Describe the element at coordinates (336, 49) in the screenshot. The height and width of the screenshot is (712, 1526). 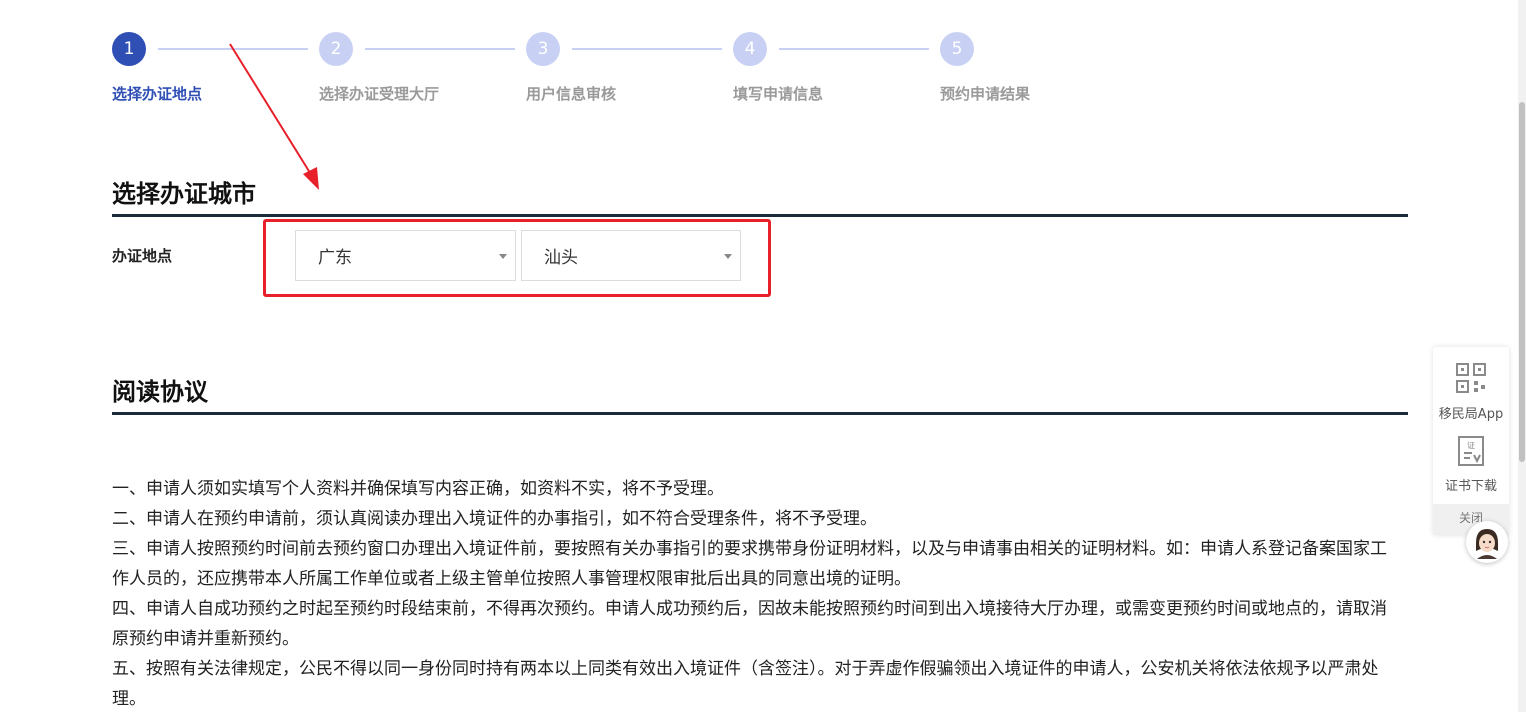
I see `step-2-circle: 2` at that location.